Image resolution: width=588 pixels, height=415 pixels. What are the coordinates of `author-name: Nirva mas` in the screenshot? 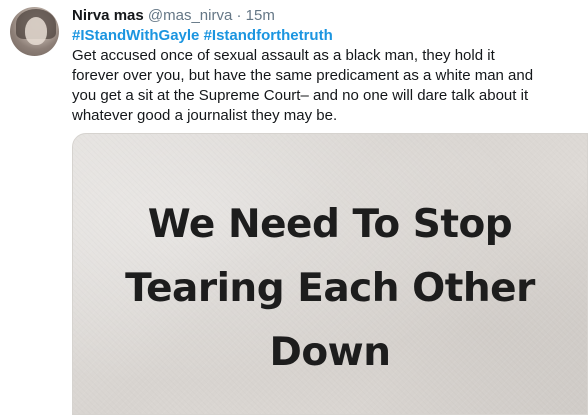 It's located at (108, 15).